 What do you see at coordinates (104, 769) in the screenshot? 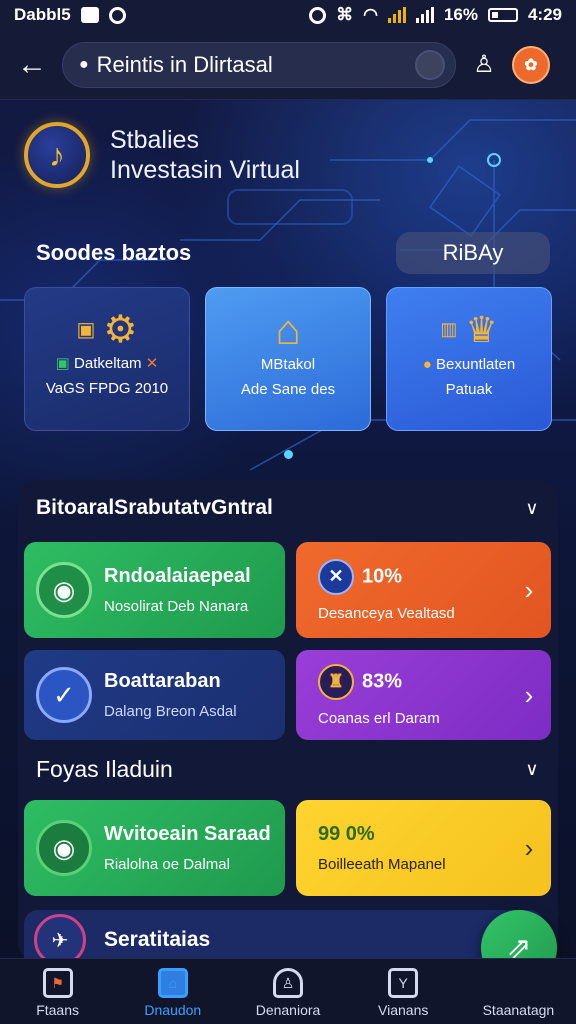
I see `section-2-title: Foyas Iladuin` at bounding box center [104, 769].